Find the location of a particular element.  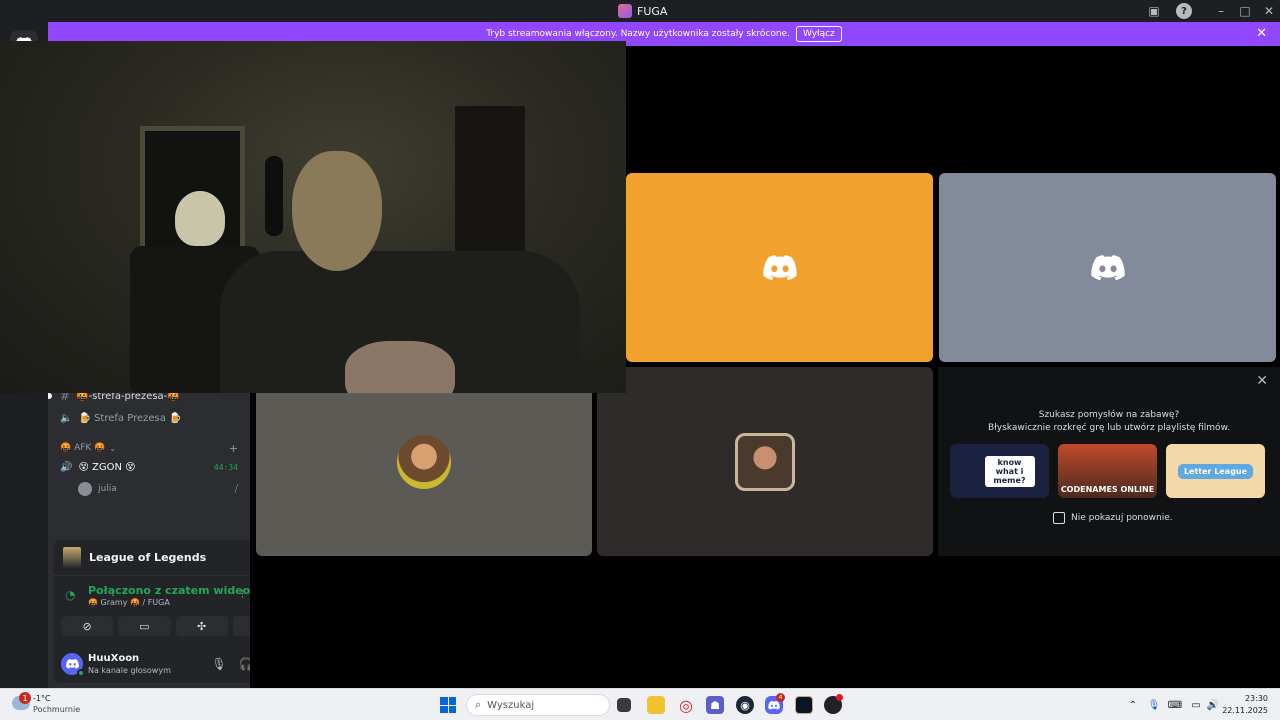

network-icon: ▭ is located at coordinates (1196, 705).